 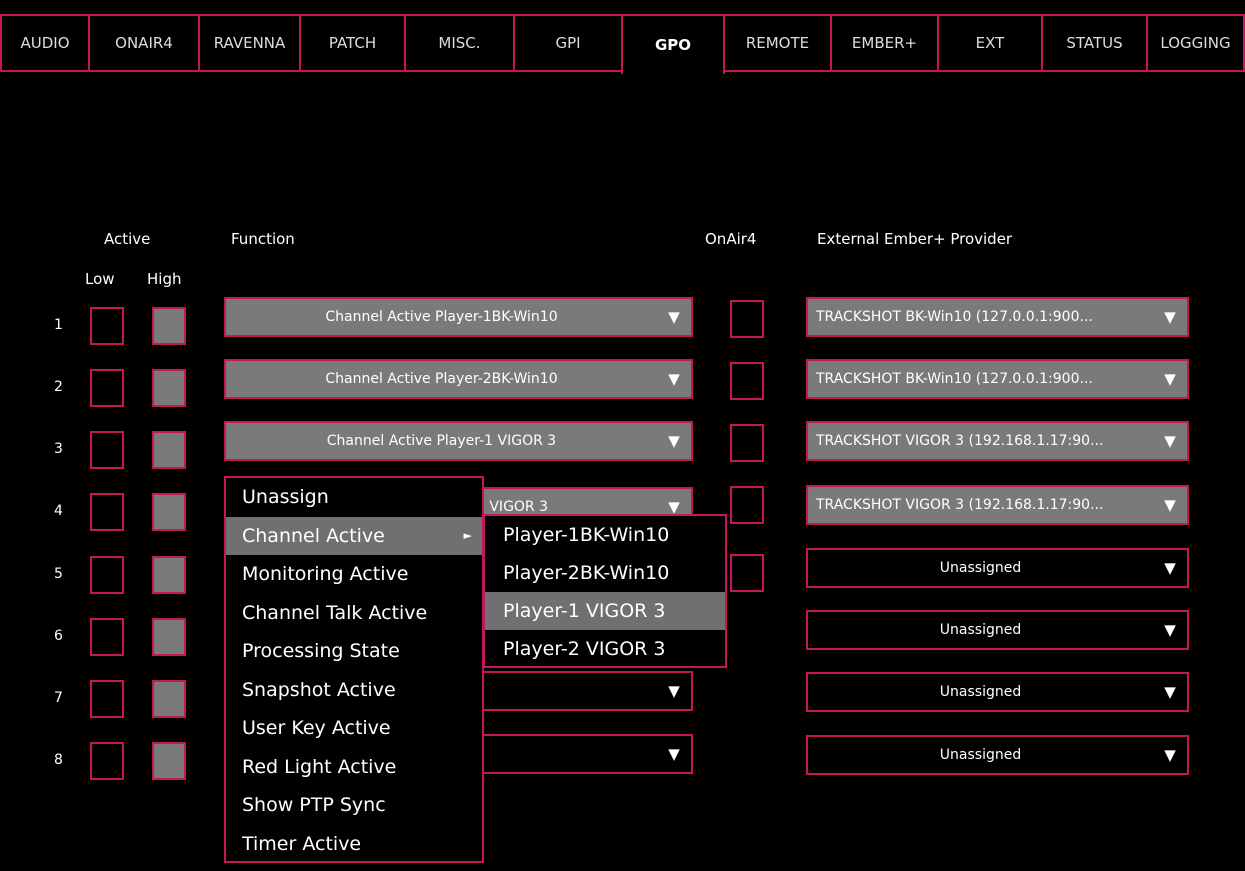 I want to click on row-number: 5, so click(x=58, y=574).